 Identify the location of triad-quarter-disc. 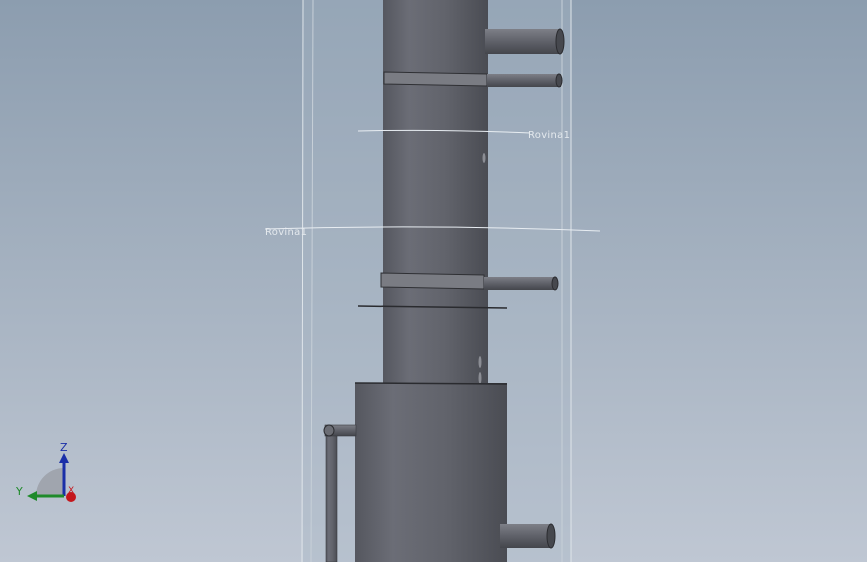
(50, 482).